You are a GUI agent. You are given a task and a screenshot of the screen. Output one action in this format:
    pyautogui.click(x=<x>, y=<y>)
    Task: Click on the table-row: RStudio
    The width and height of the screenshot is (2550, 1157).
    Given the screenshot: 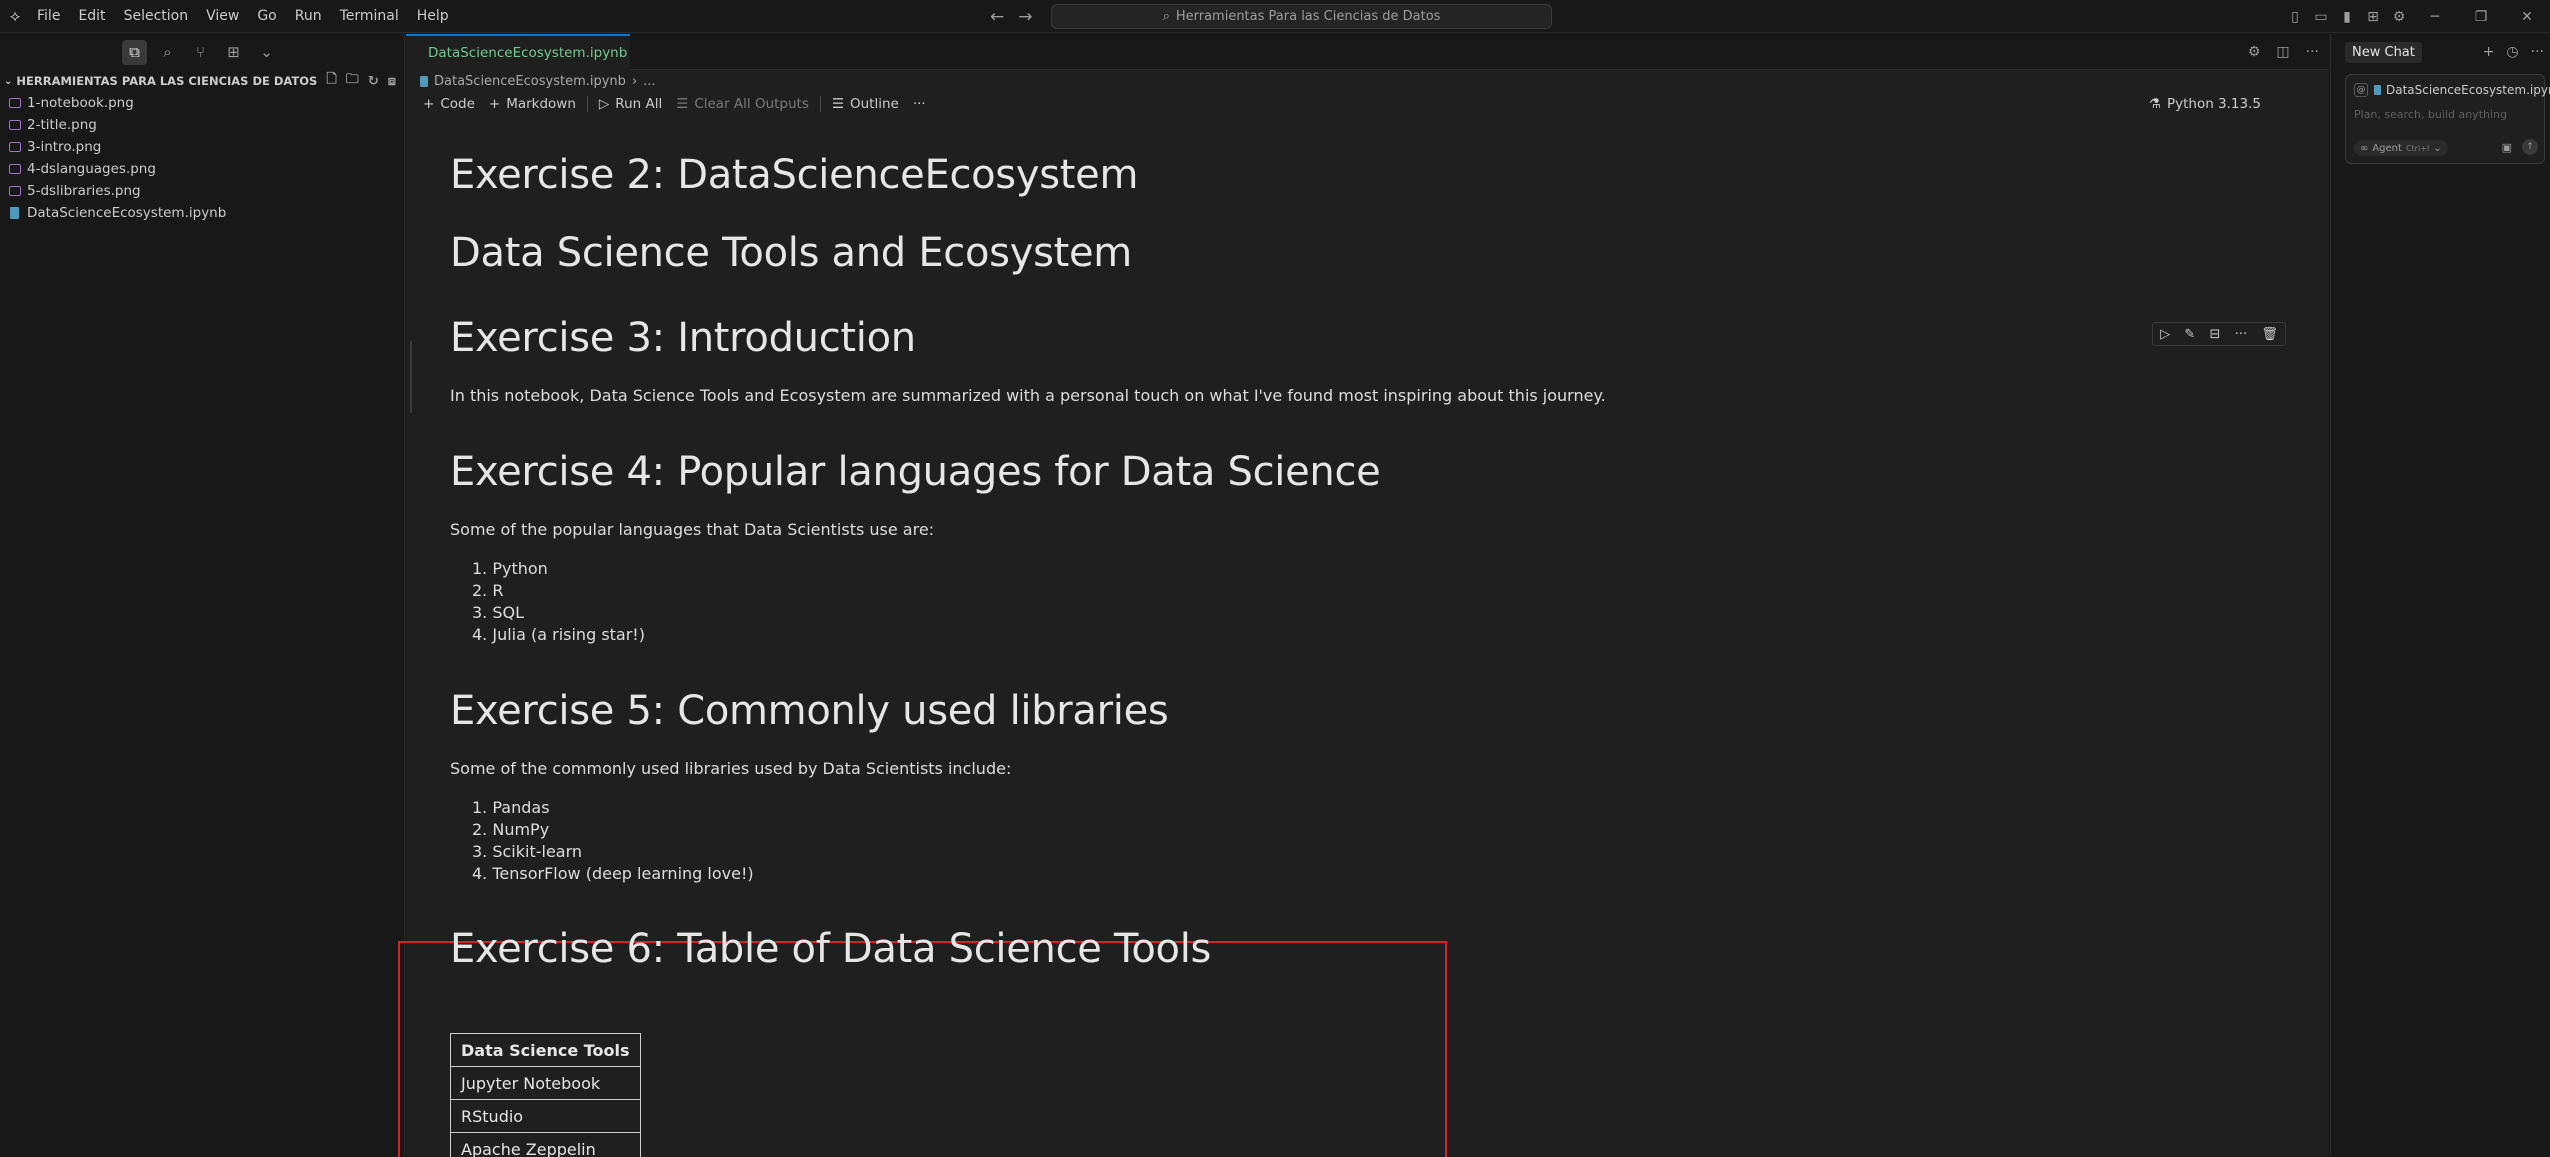 What is the action you would take?
    pyautogui.click(x=545, y=1116)
    